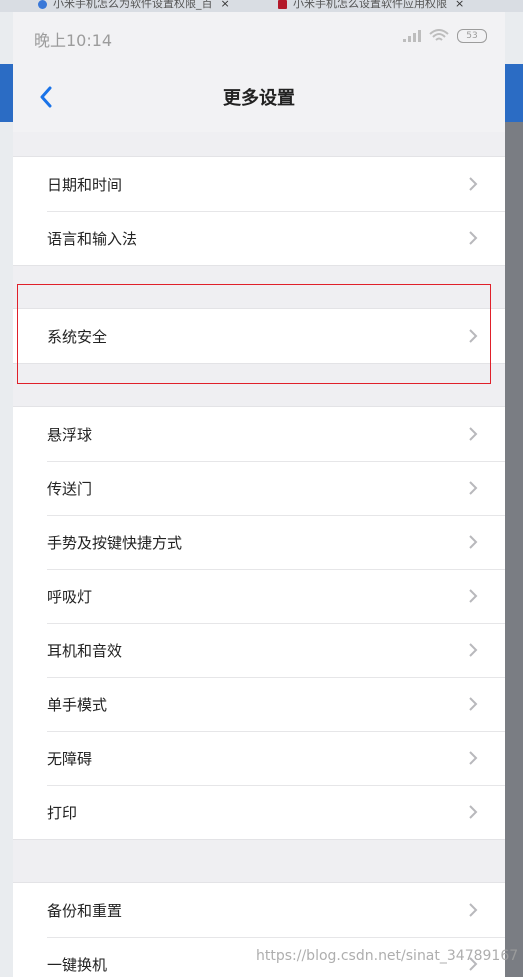  I want to click on settings-group: 日期和时间 语言和输入法, so click(259, 211).